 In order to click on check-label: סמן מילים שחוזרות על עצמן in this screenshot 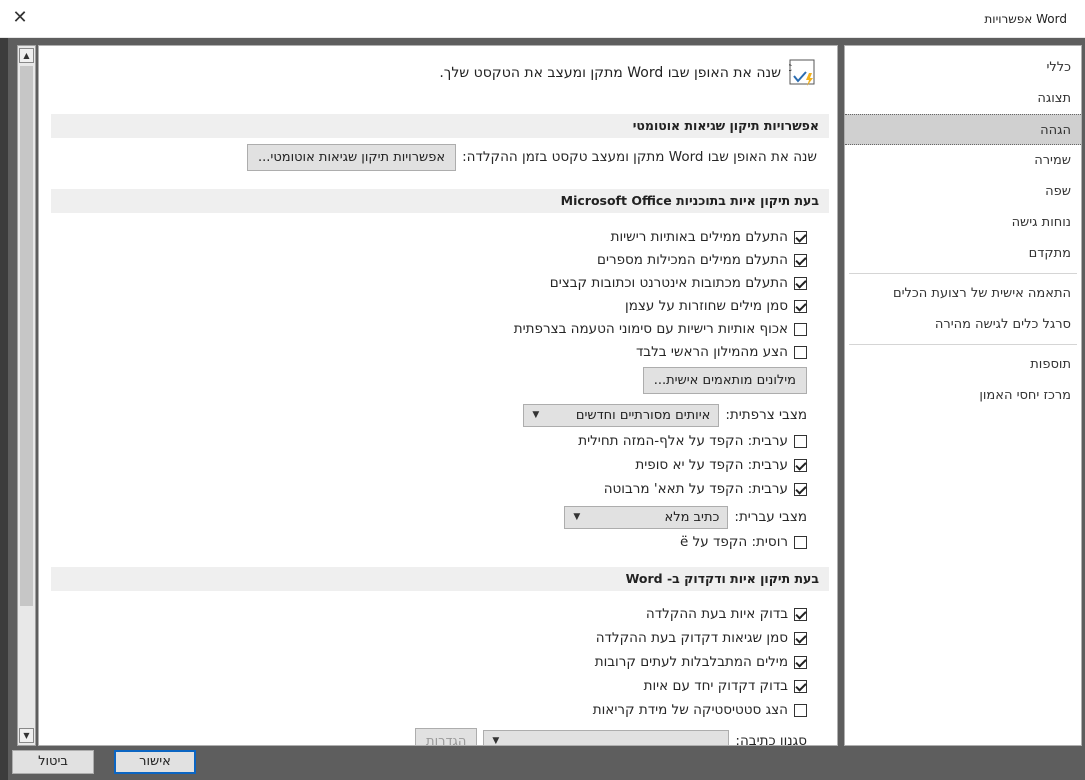, I will do `click(706, 306)`.